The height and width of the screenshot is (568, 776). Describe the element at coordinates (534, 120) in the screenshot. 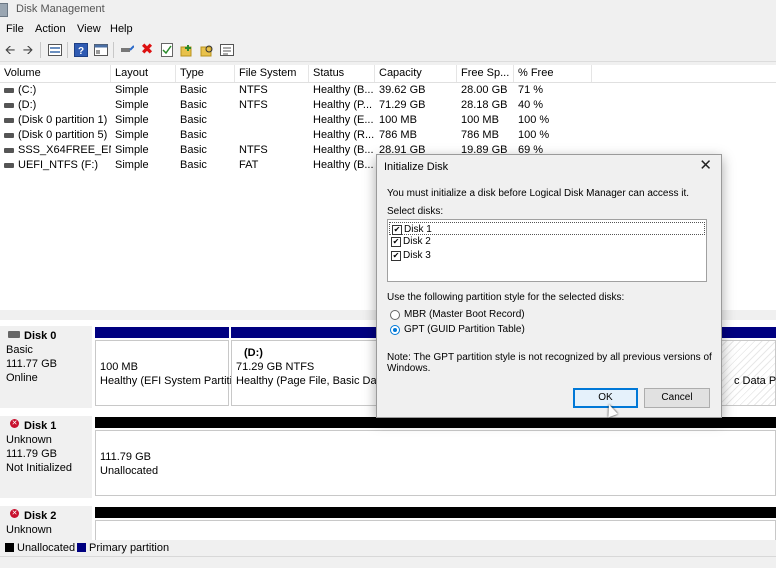

I see `cell-percent-free-text: 100 %` at that location.